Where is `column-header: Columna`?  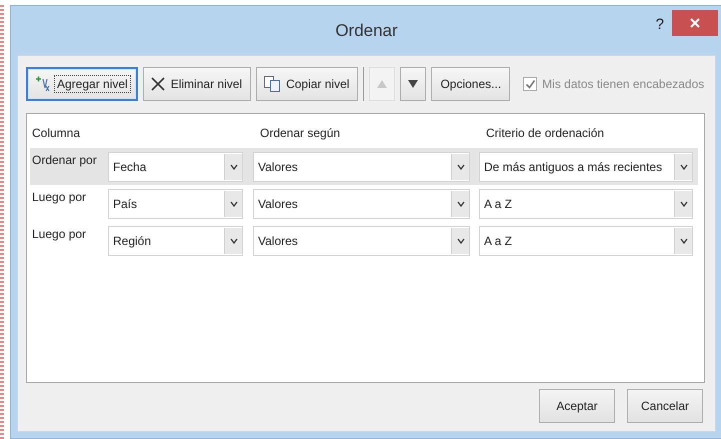
column-header: Columna is located at coordinates (56, 133).